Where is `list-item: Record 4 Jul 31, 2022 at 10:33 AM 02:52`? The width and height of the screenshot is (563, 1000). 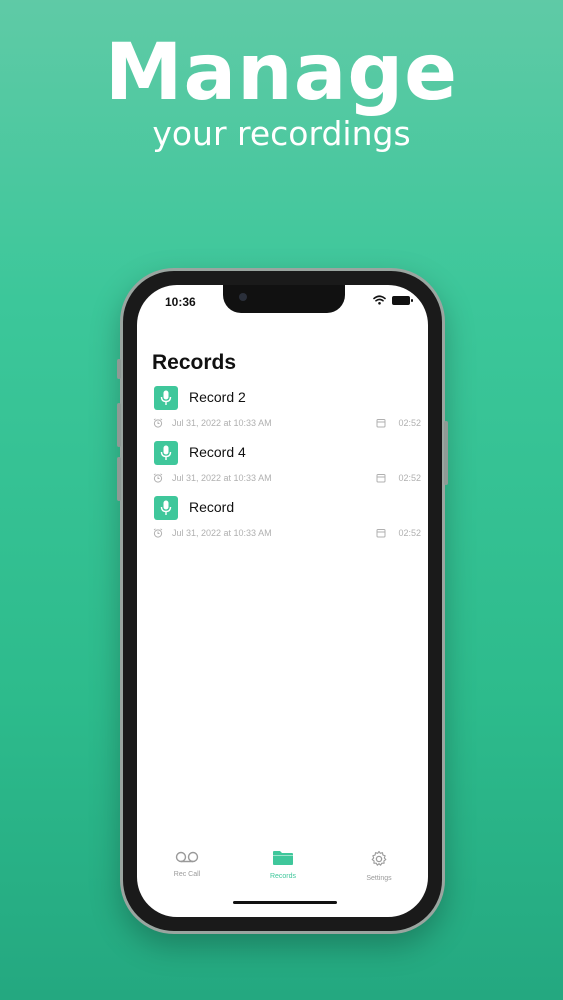 list-item: Record 4 Jul 31, 2022 at 10:33 AM 02:52 is located at coordinates (287, 466).